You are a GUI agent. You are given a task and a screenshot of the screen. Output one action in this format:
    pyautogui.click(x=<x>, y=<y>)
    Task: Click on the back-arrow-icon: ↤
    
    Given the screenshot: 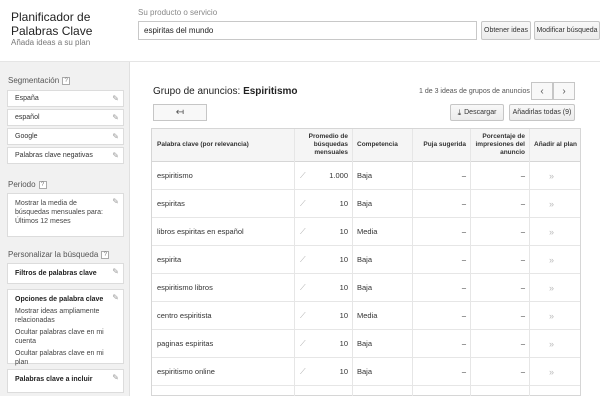 What is the action you would take?
    pyautogui.click(x=180, y=112)
    